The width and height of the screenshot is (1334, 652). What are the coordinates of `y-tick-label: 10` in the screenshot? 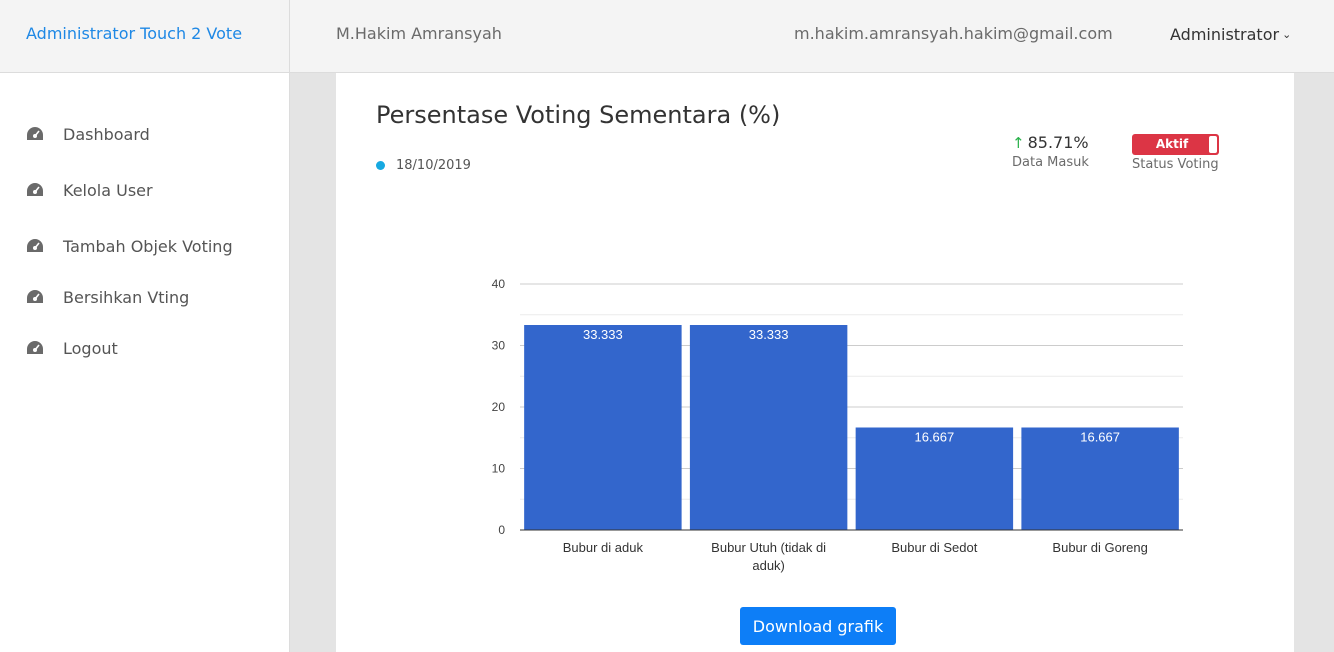 It's located at (499, 469).